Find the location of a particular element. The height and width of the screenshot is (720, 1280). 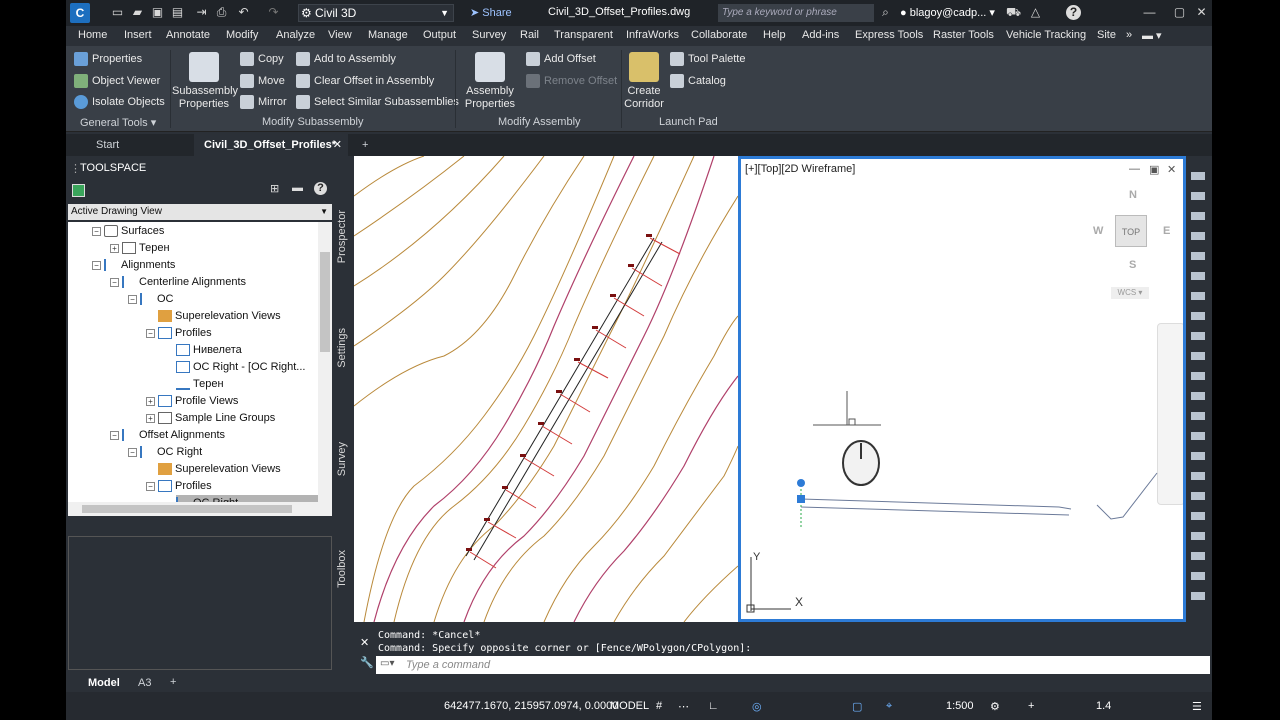

new-tab-button: + is located at coordinates (365, 145).